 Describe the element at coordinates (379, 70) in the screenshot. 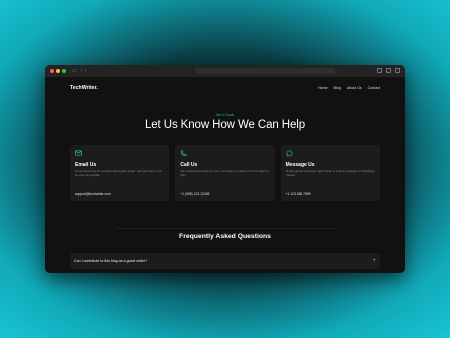

I see `share-icon` at that location.